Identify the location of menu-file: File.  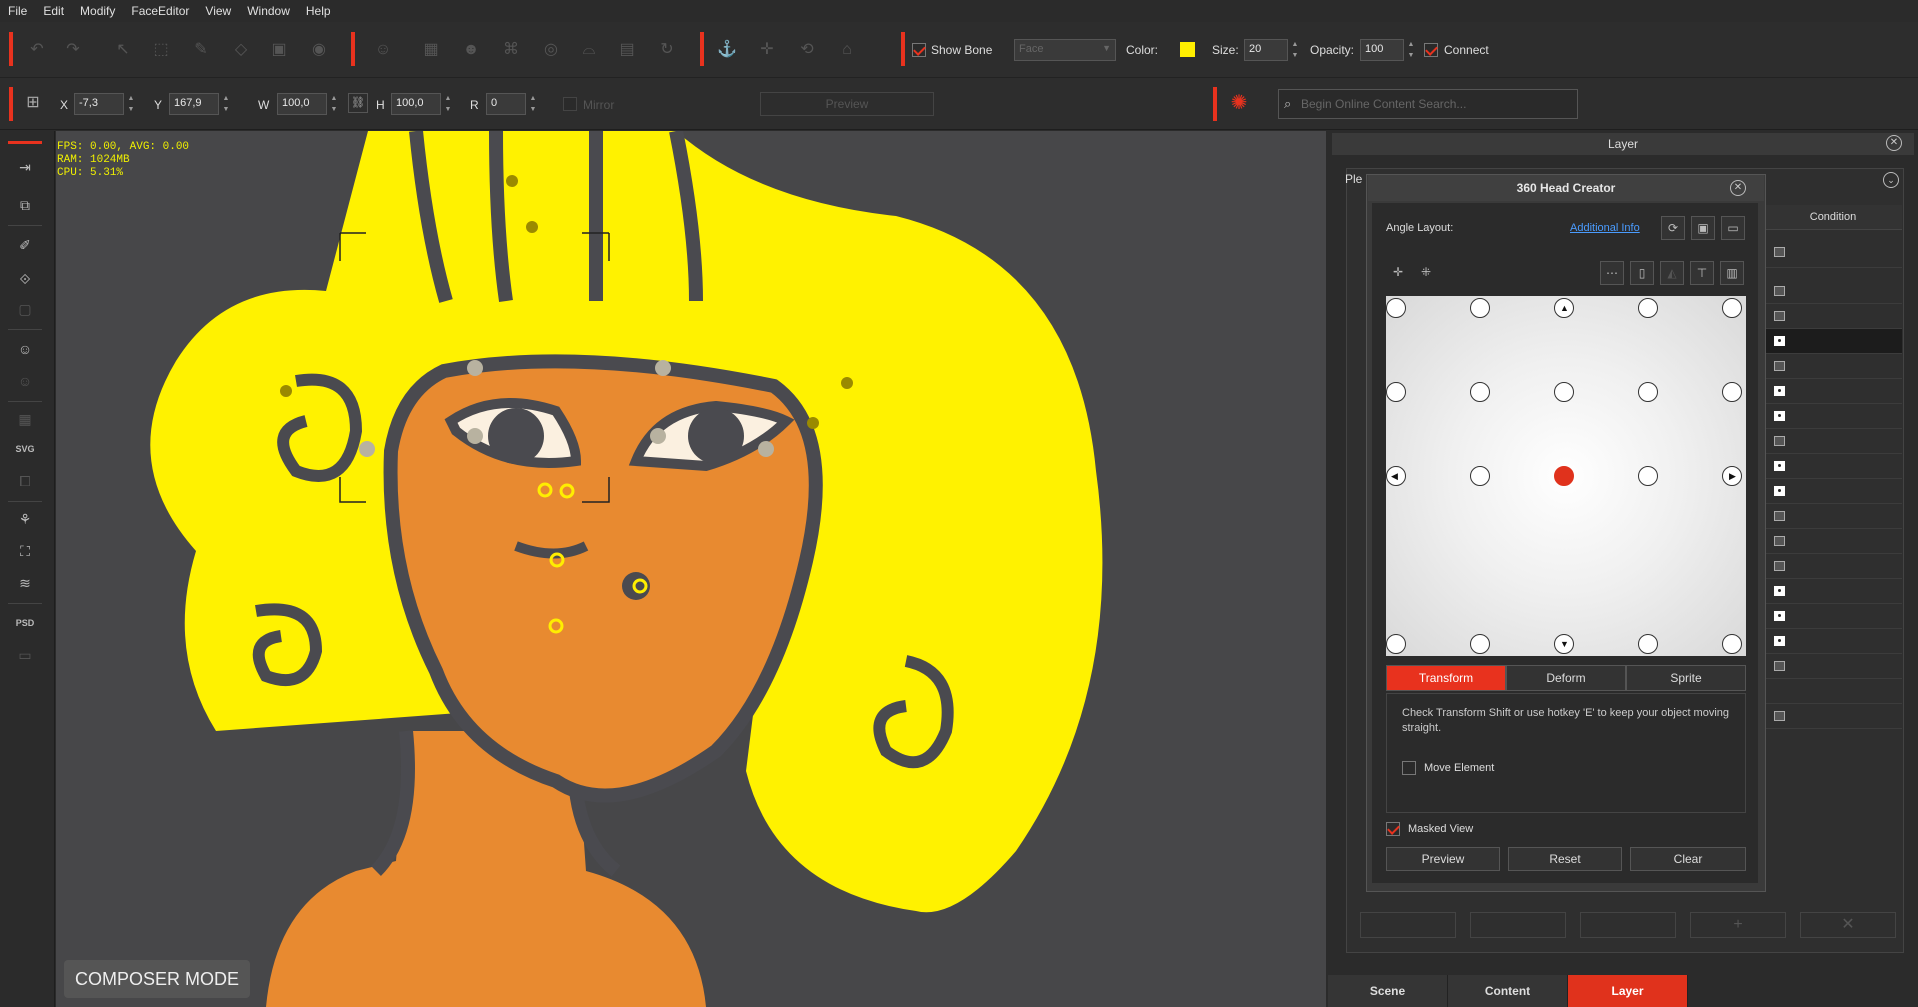
(17, 11).